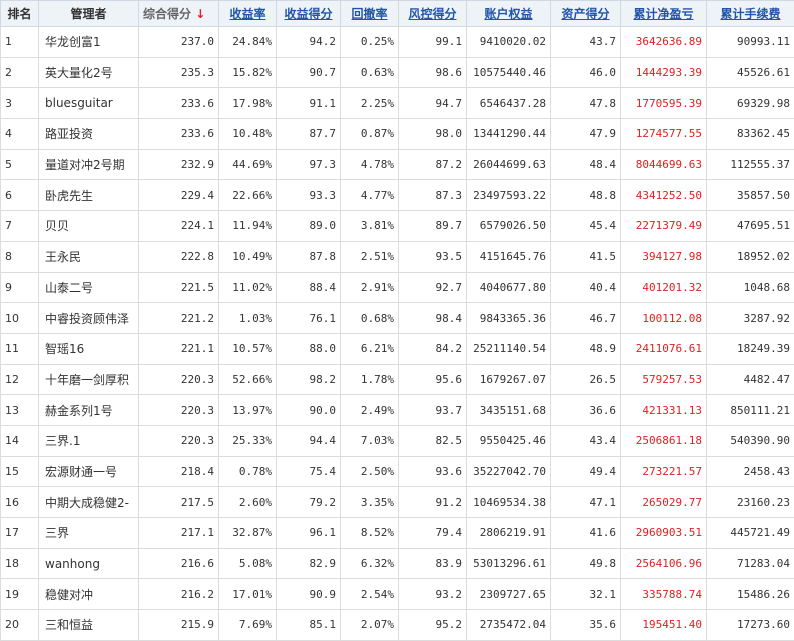  Describe the element at coordinates (308, 594) in the screenshot. I see `cell-return-score: 90.9` at that location.